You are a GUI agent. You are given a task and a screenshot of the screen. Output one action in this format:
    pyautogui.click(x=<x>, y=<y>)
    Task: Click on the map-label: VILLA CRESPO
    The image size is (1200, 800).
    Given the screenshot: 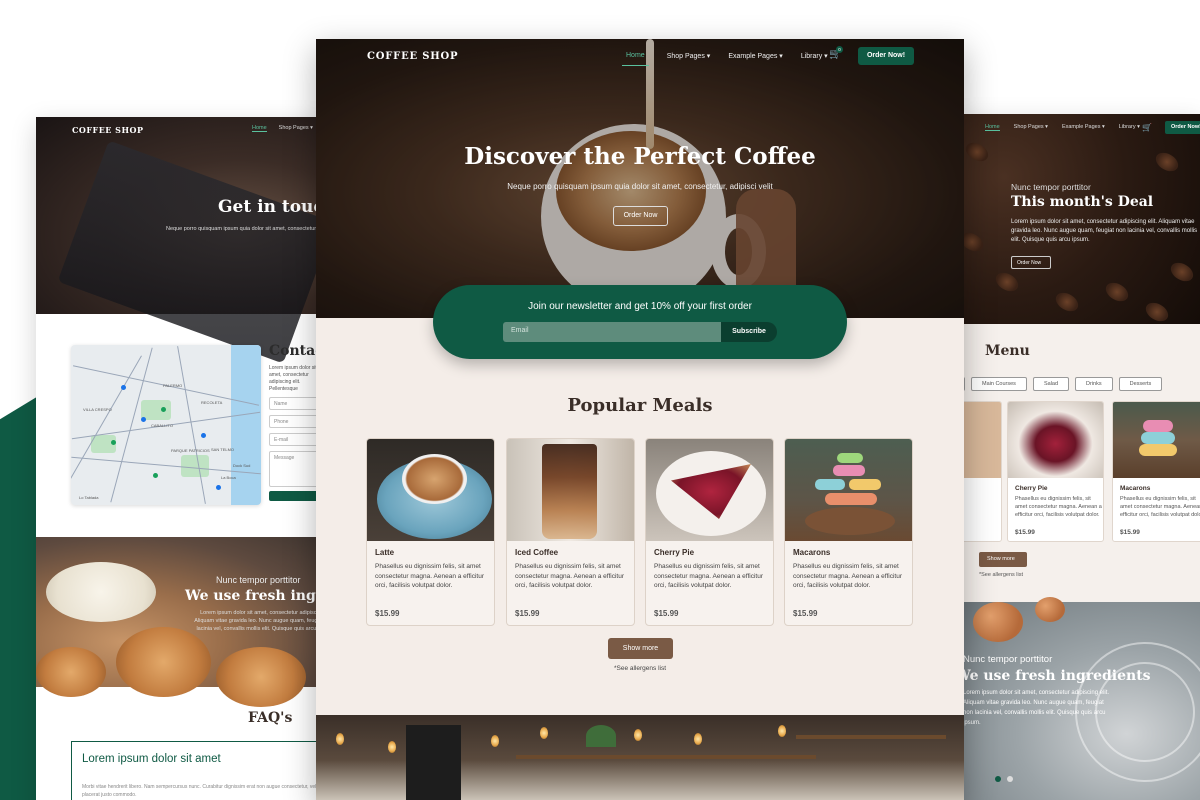 What is the action you would take?
    pyautogui.click(x=97, y=409)
    